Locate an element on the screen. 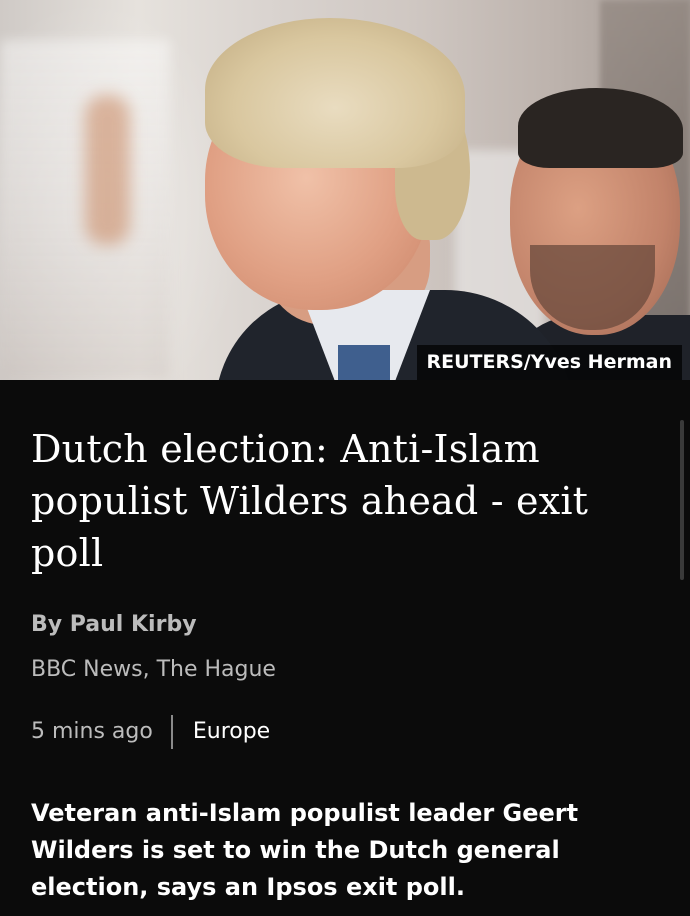  author-byline: By Paul Kirby is located at coordinates (114, 624).